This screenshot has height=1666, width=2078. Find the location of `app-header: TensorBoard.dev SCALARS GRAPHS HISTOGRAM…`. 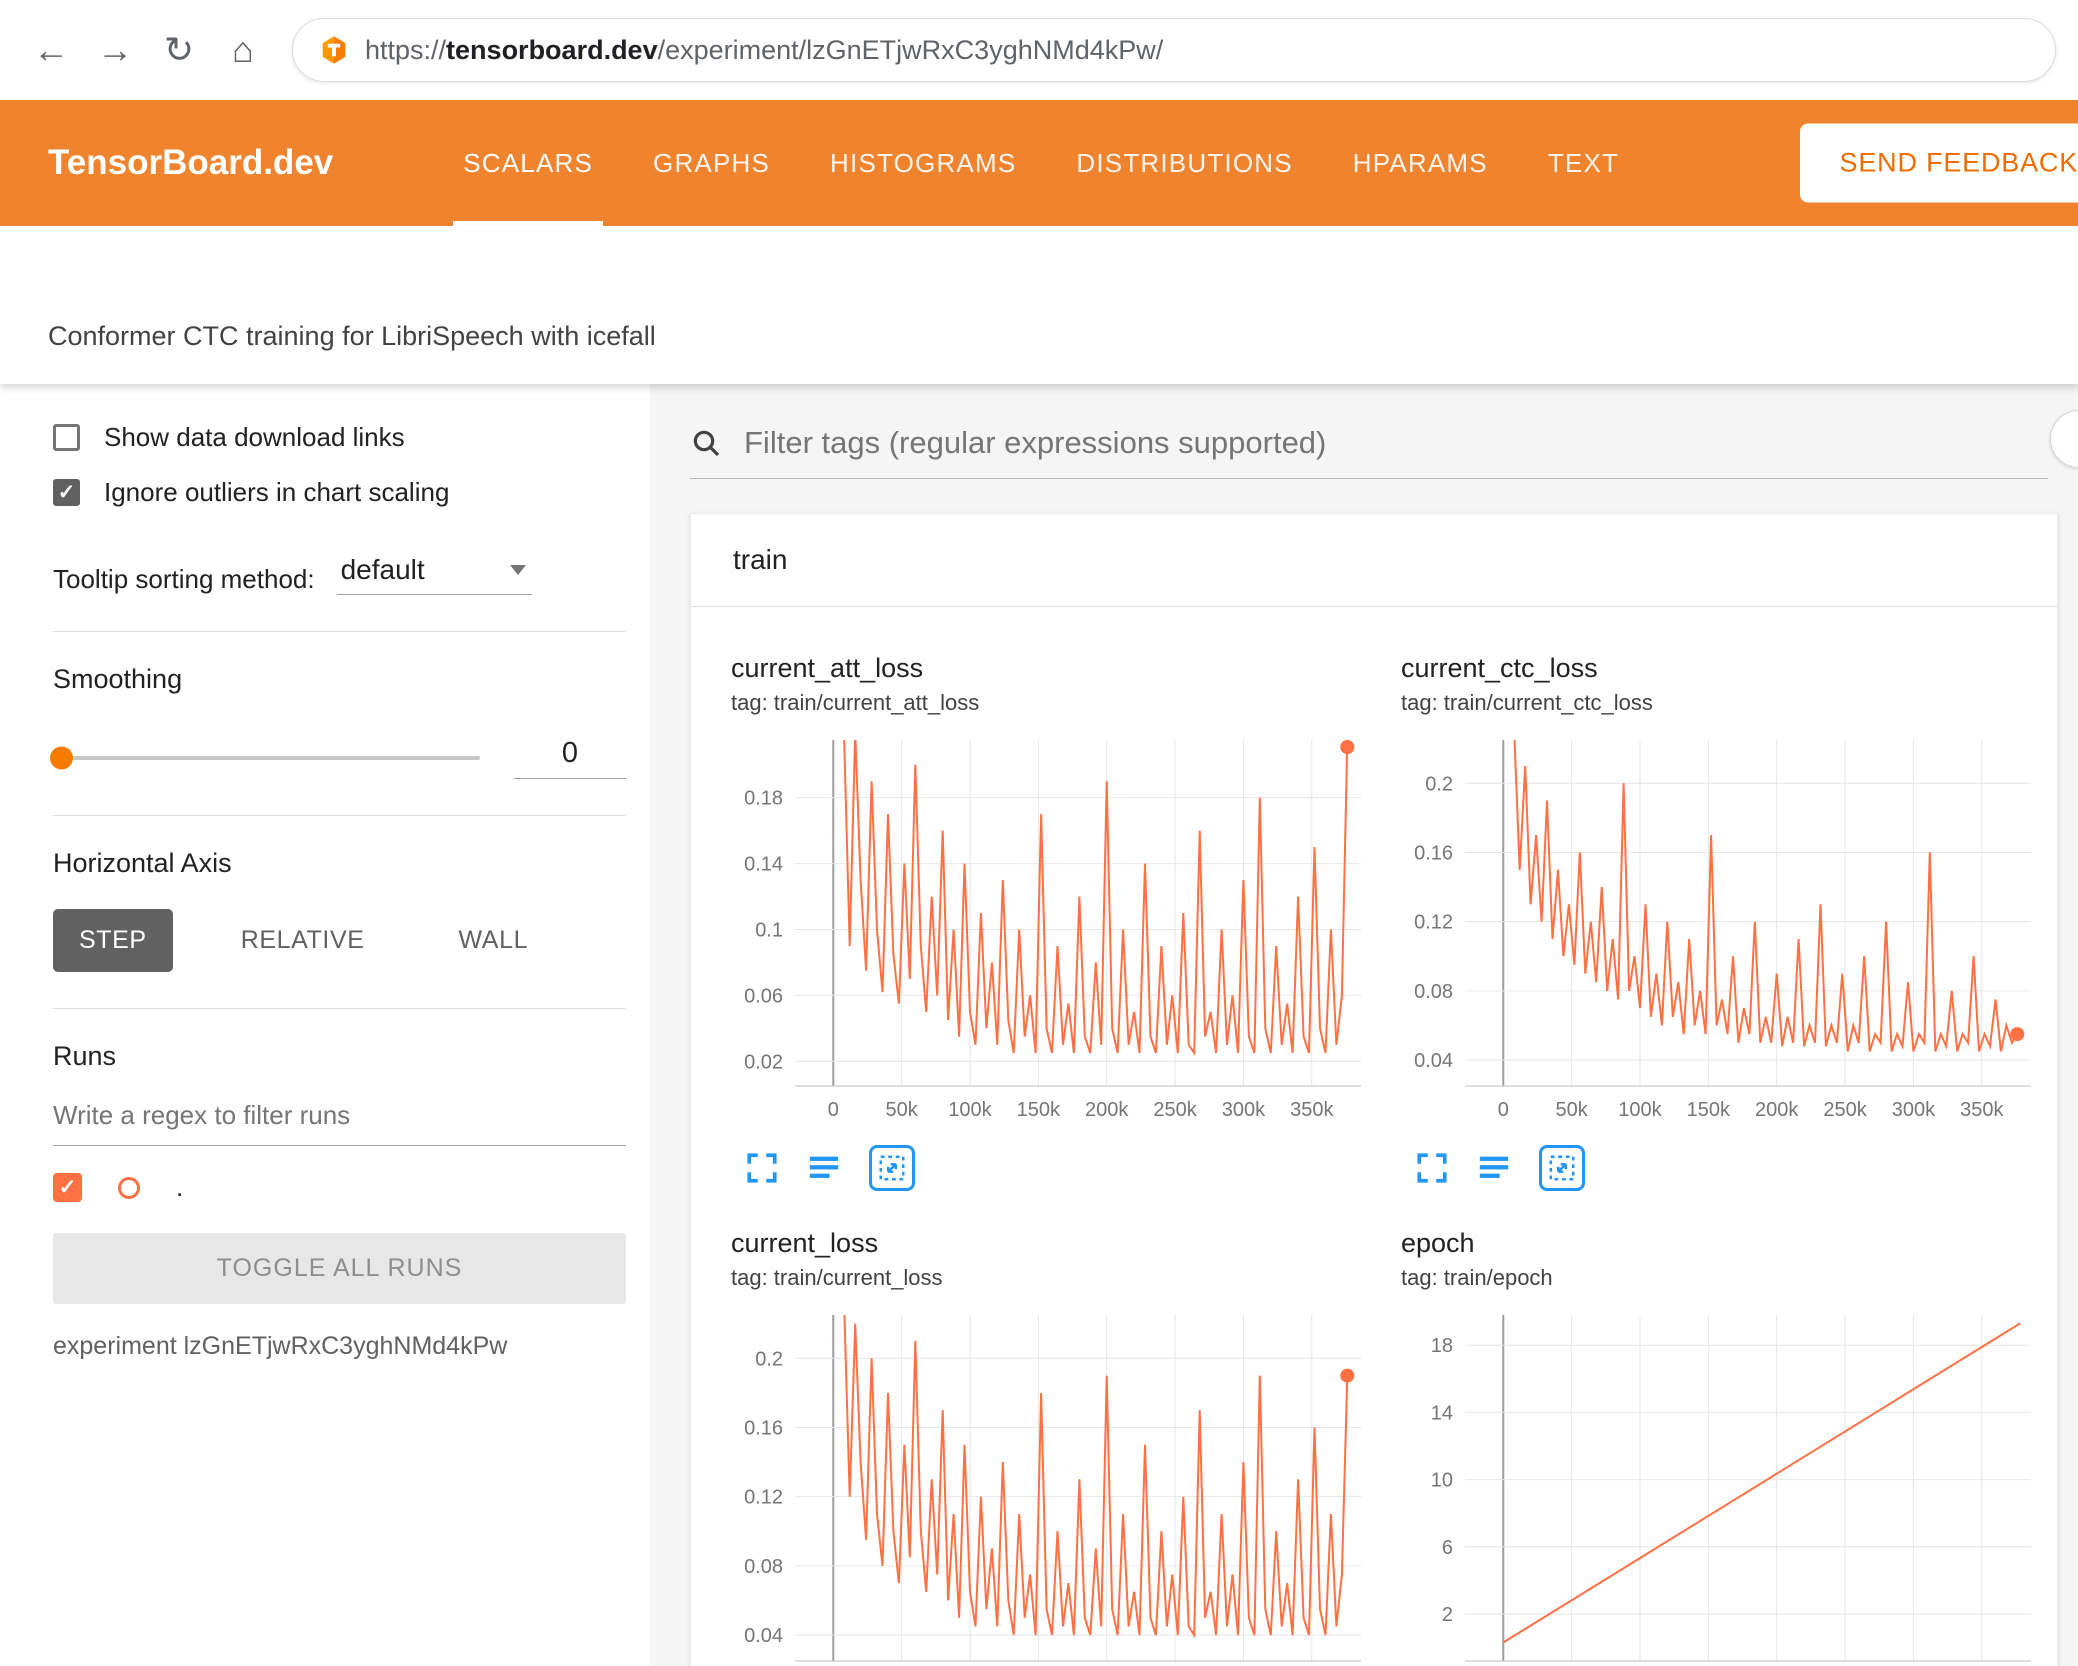

app-header: TensorBoard.dev SCALARS GRAPHS HISTOGRAM… is located at coordinates (1039, 163).